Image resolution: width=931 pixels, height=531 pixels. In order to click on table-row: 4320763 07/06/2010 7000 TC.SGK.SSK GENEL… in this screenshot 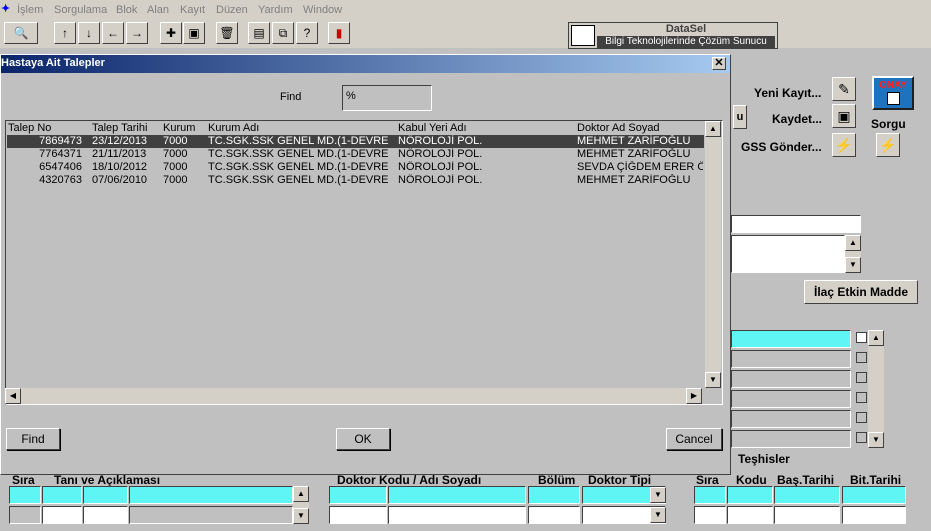, I will do `click(355, 180)`.